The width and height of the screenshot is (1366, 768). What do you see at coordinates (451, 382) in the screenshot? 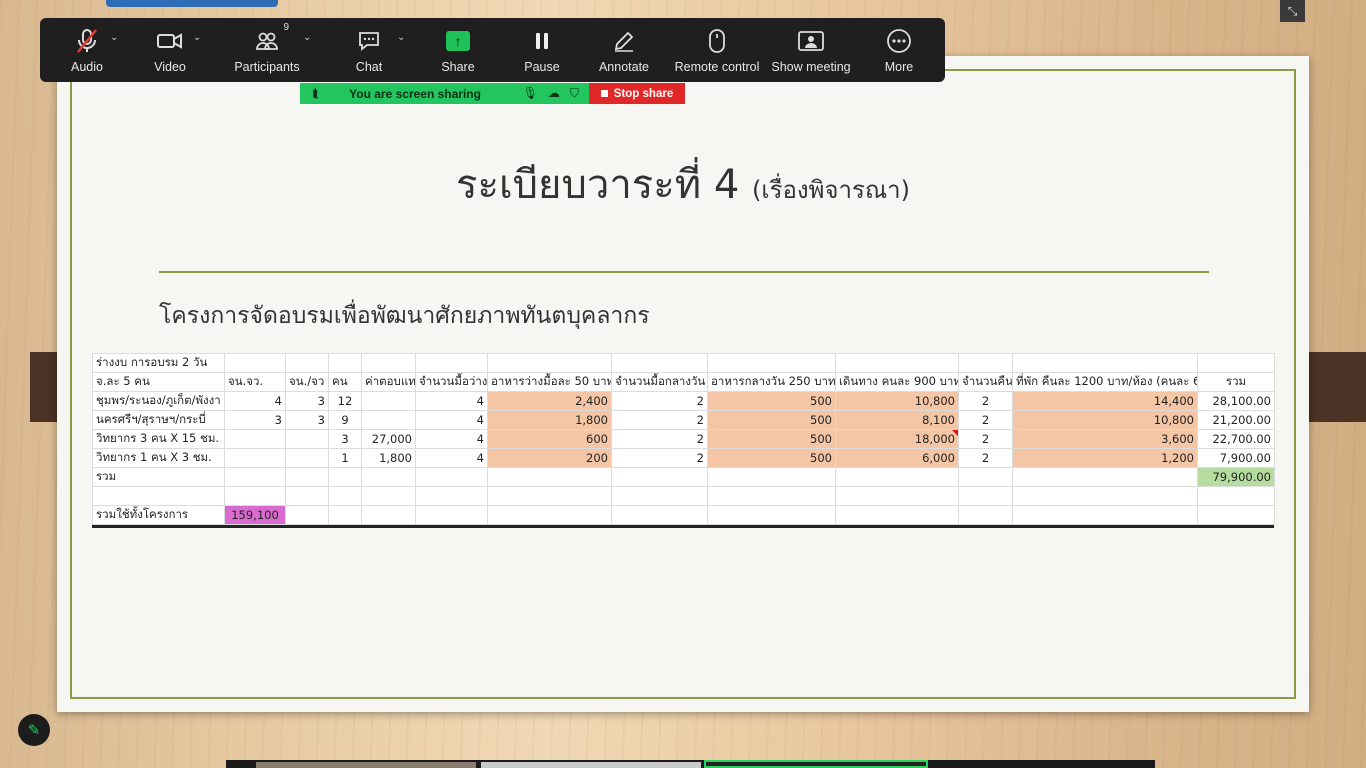
I see `table-header-cell: จำนวนมื้อว่าง` at bounding box center [451, 382].